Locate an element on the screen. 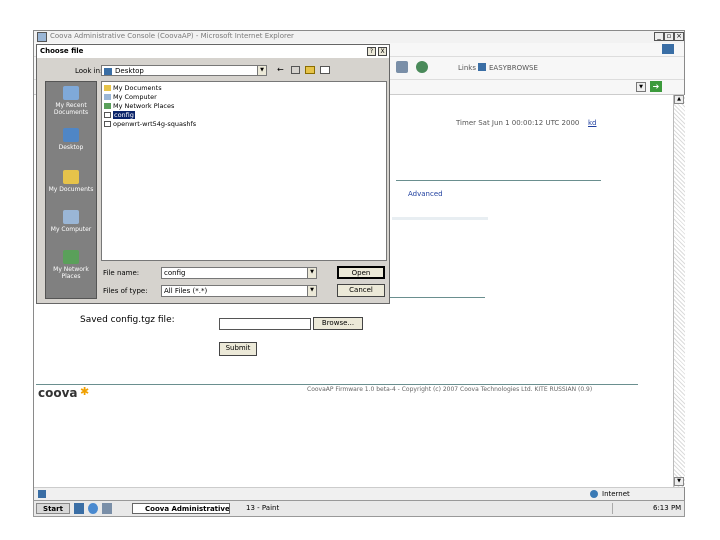  clock: 6:13 PM is located at coordinates (667, 508).